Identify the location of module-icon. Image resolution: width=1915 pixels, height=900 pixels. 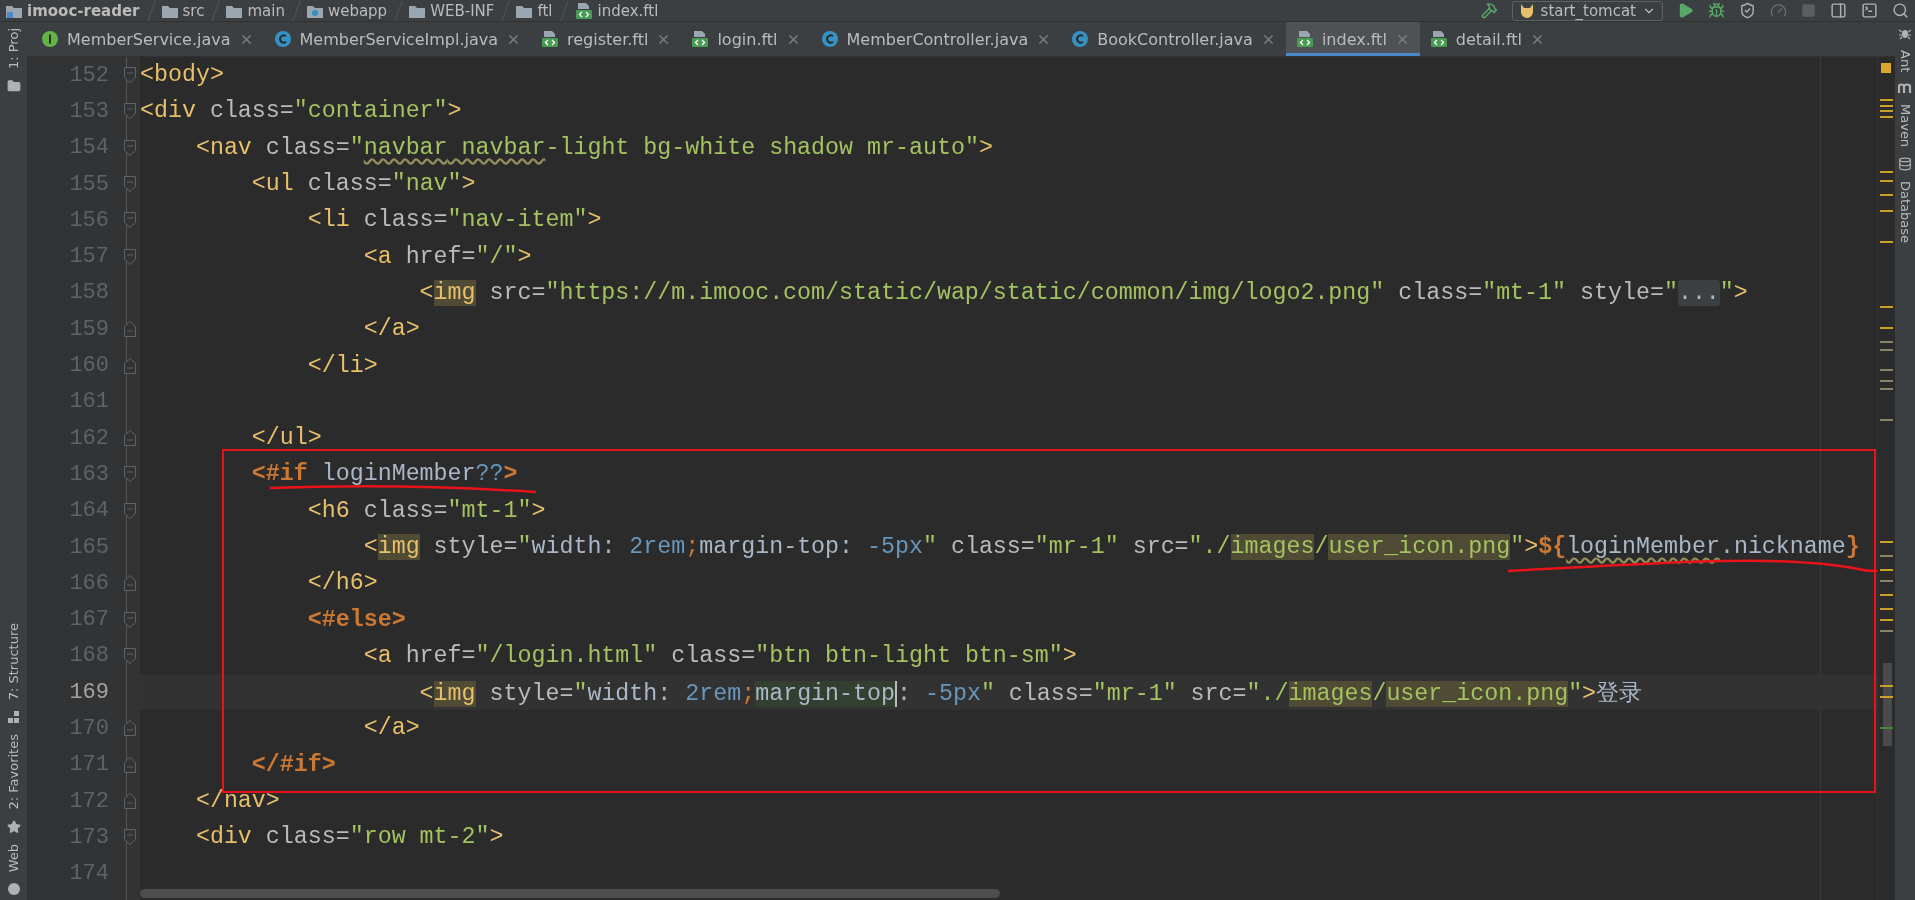
(14, 10).